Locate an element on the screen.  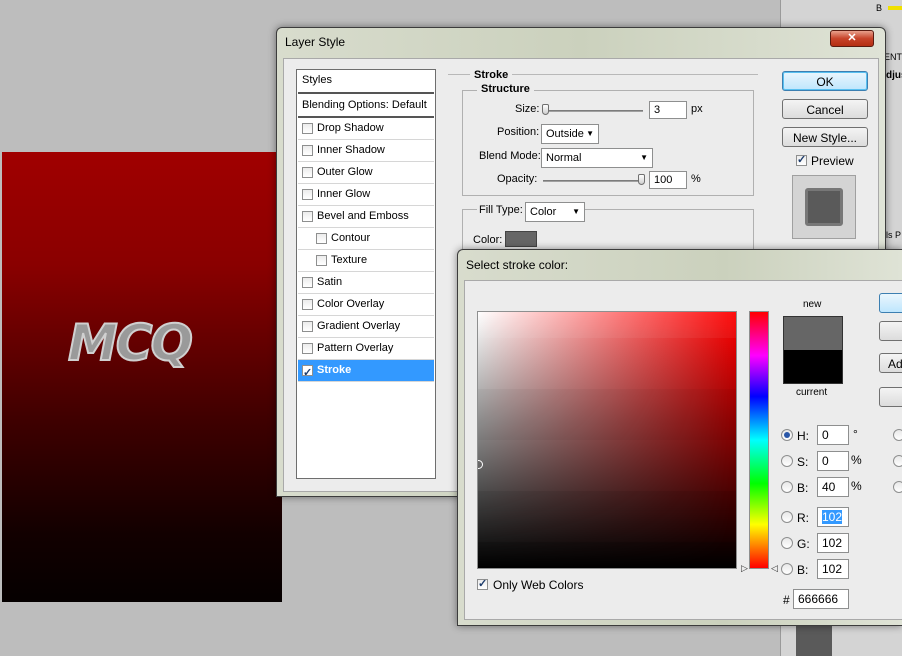
r-radio is located at coordinates (787, 517).